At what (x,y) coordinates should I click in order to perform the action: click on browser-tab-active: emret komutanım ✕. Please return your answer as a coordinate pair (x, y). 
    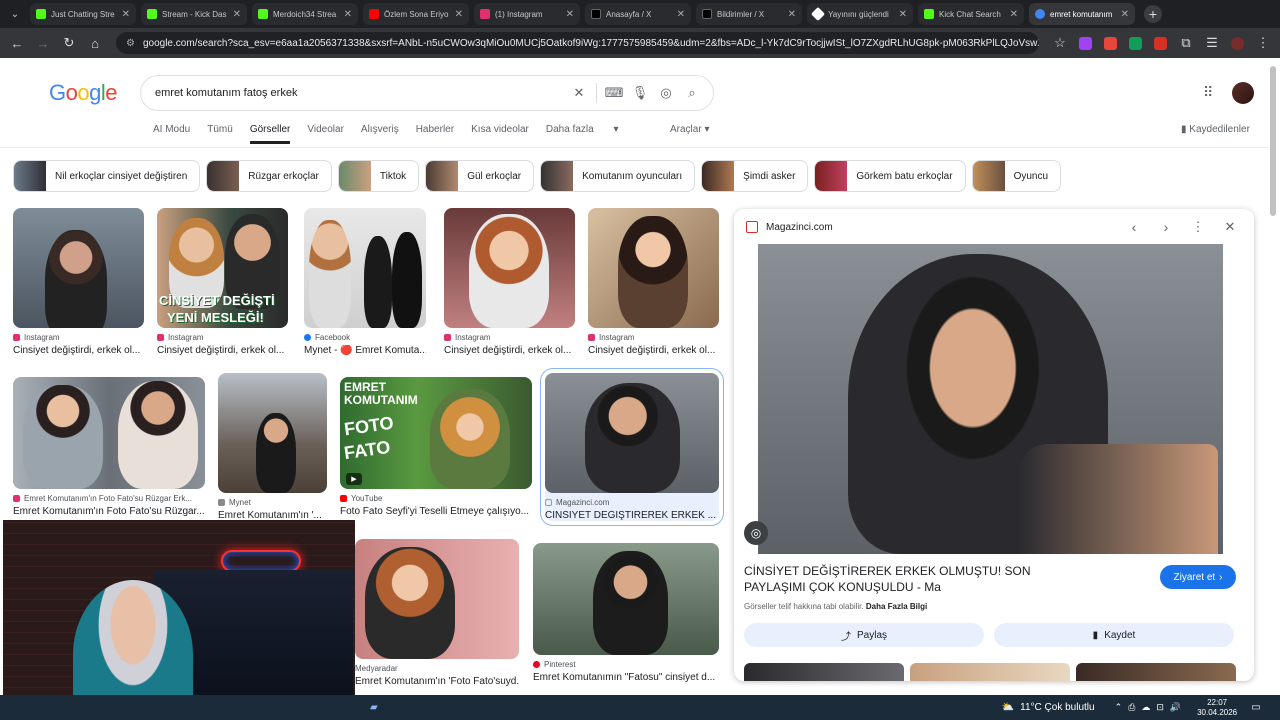
    Looking at the image, I should click on (1082, 14).